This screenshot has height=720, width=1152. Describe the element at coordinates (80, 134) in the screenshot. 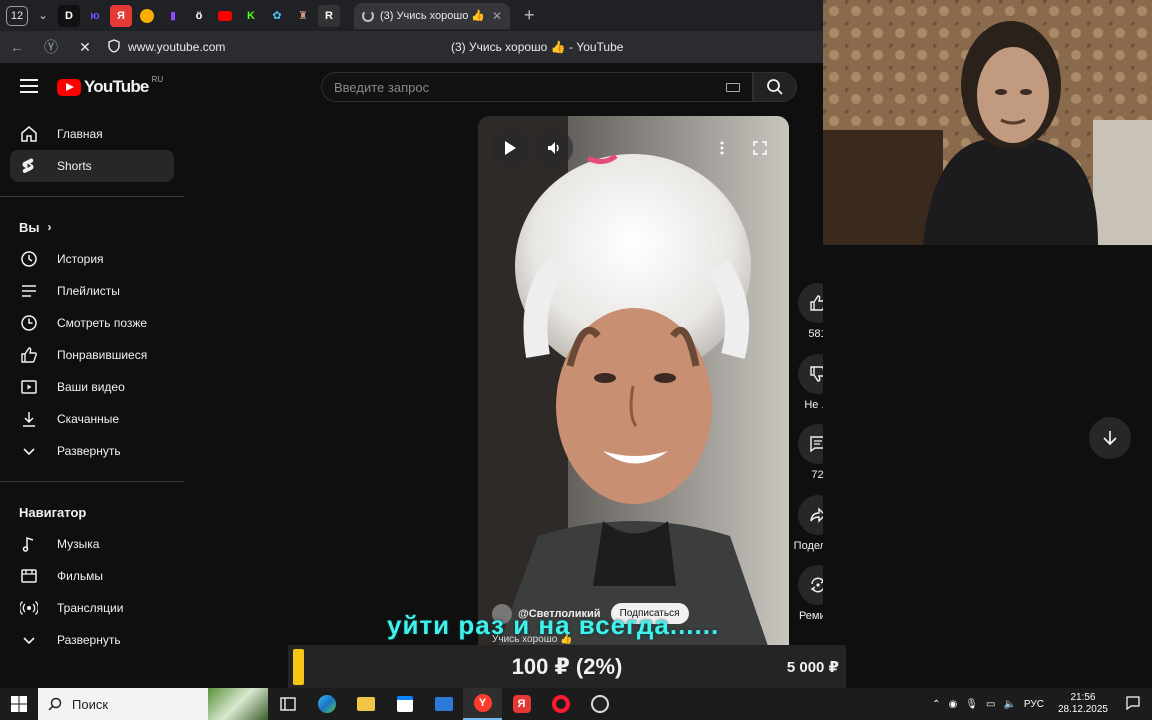

I see `sidebar-item-label: Главная` at that location.